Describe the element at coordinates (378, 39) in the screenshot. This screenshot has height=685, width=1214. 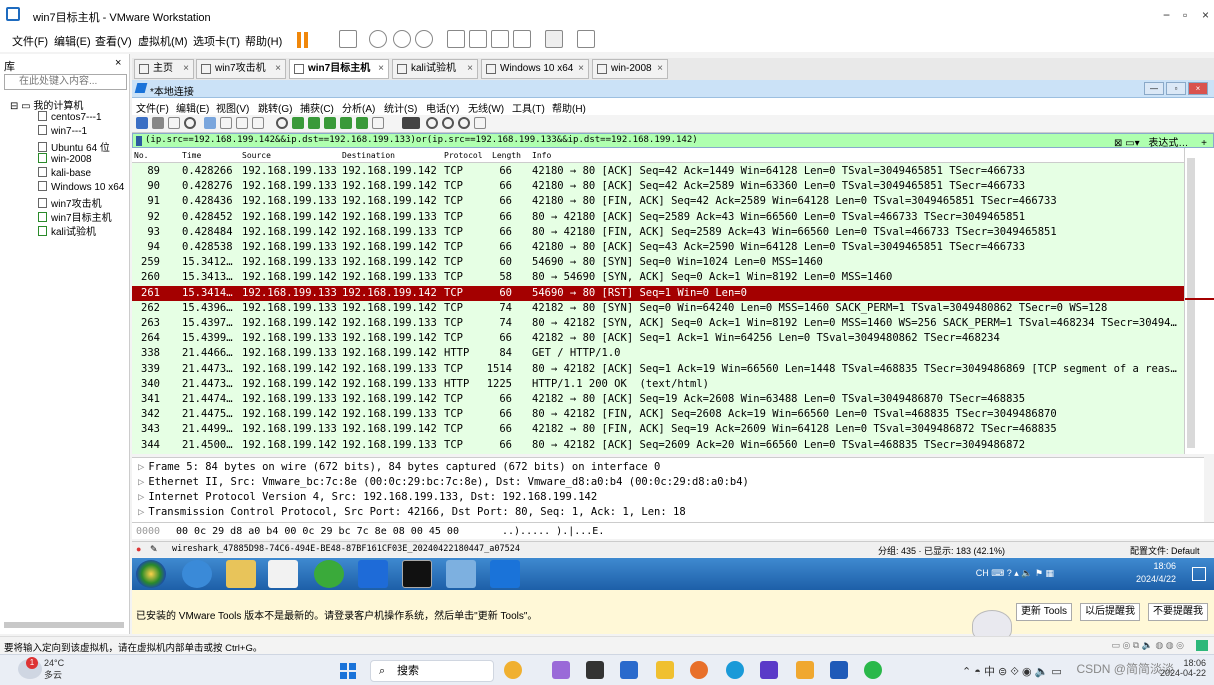
I see `snapshot-icon` at that location.